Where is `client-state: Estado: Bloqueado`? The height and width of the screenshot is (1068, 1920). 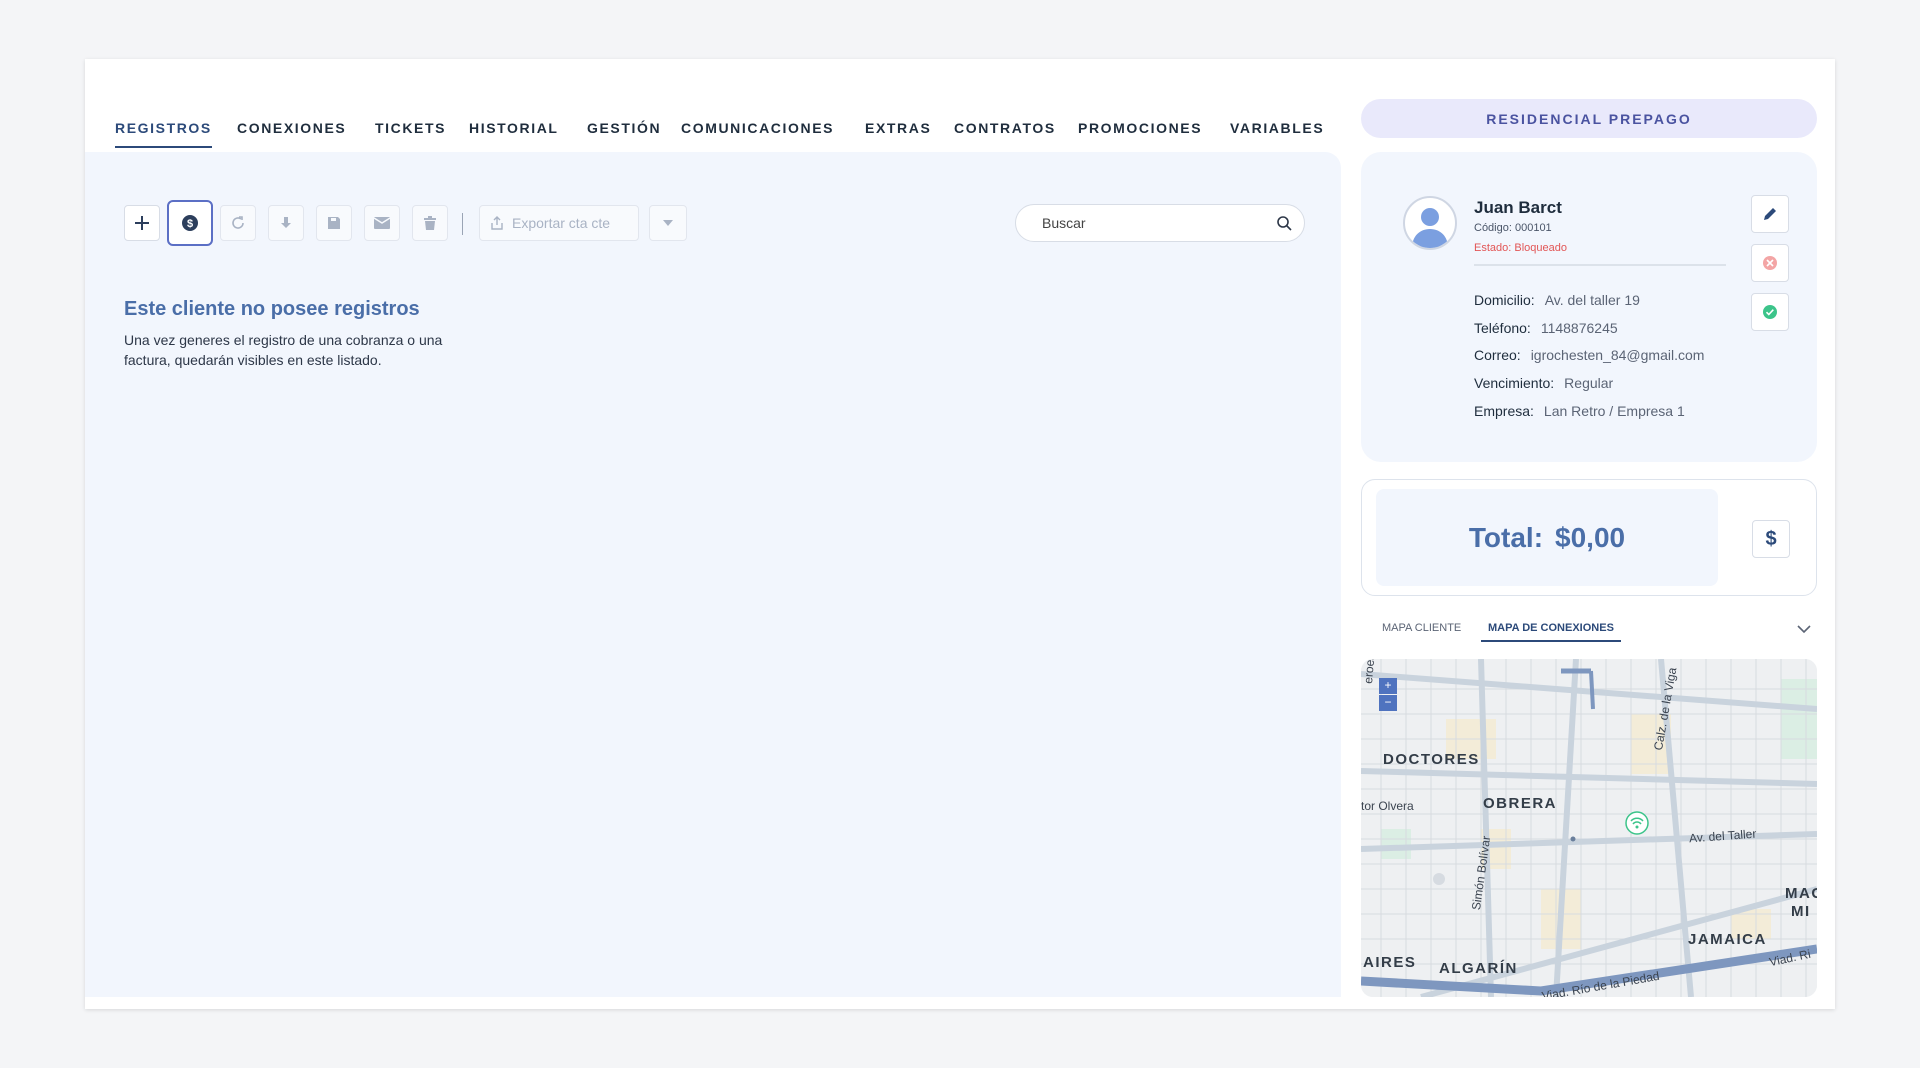
client-state: Estado: Bloqueado is located at coordinates (1520, 248).